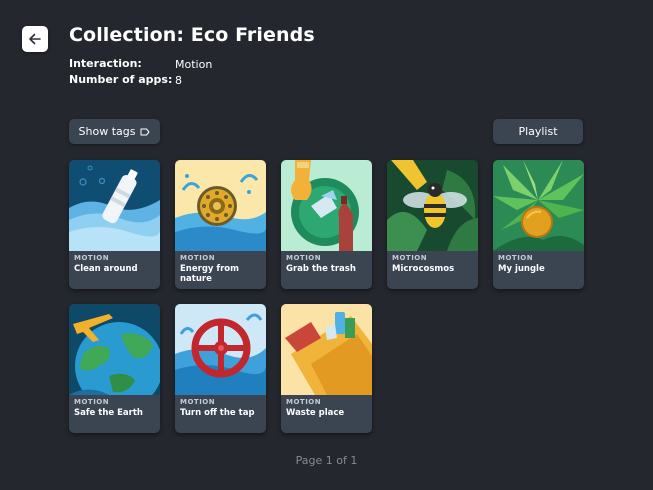 This screenshot has height=490, width=653. I want to click on app-name: Safe the Earth, so click(108, 413).